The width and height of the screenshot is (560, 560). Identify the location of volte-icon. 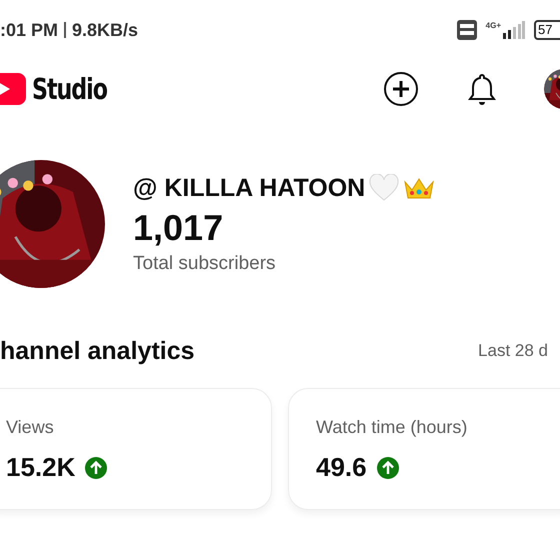
(466, 30).